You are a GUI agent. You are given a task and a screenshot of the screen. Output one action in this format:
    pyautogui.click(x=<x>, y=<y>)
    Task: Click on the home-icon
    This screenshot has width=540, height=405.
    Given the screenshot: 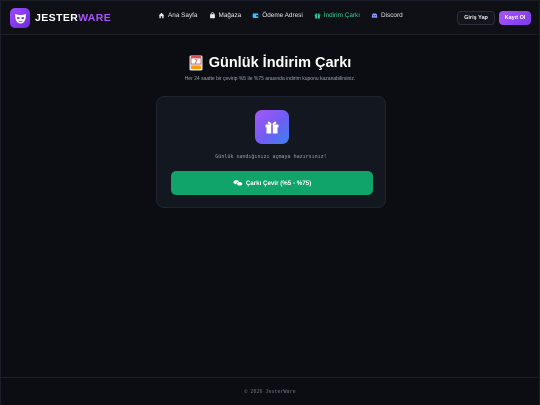 What is the action you would take?
    pyautogui.click(x=161, y=15)
    